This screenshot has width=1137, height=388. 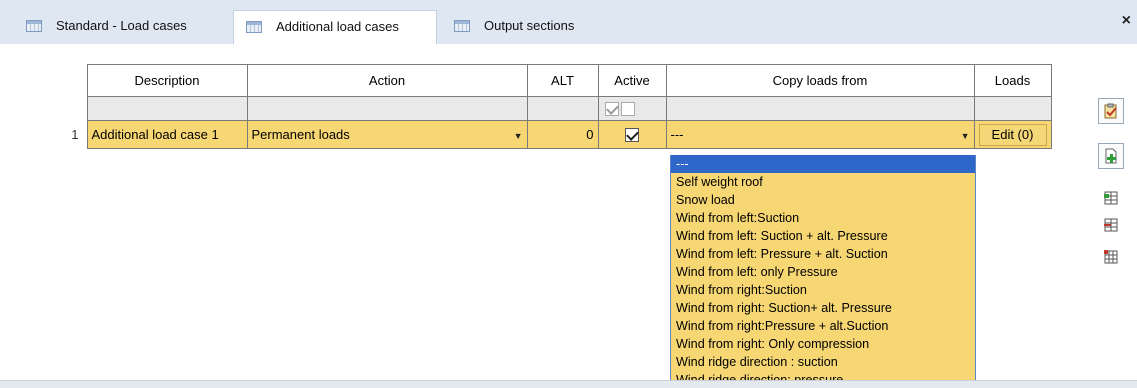 I want to click on column-header-description: Description, so click(x=167, y=80).